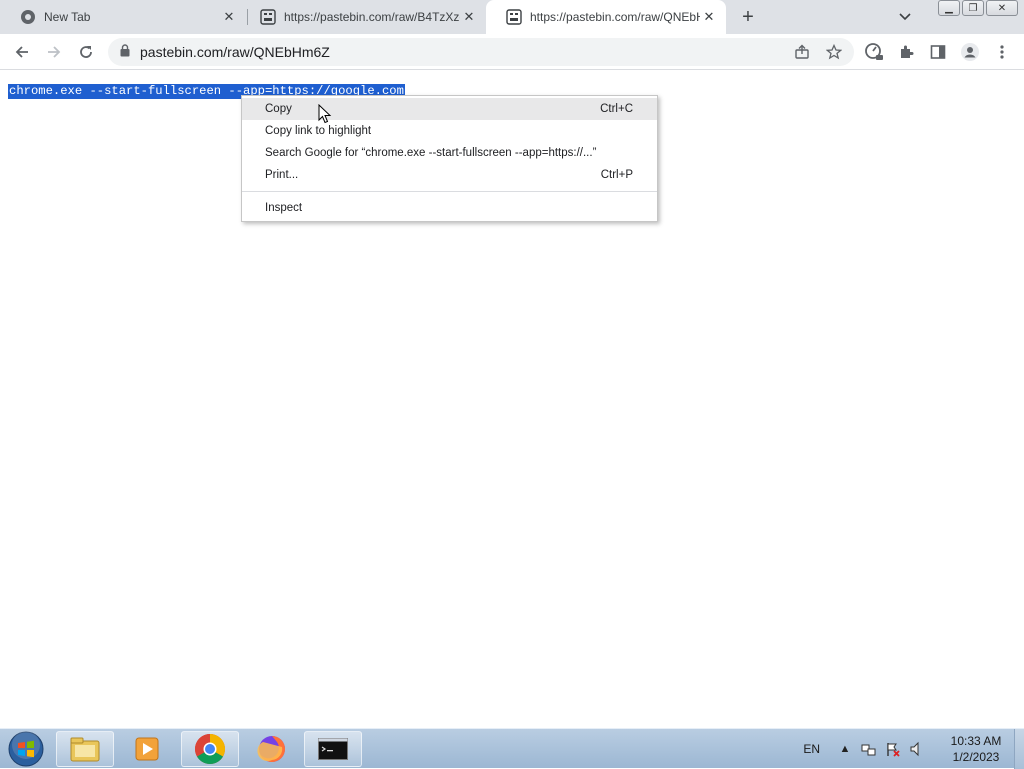  Describe the element at coordinates (284, 208) in the screenshot. I see `menu-item-label: Inspect` at that location.